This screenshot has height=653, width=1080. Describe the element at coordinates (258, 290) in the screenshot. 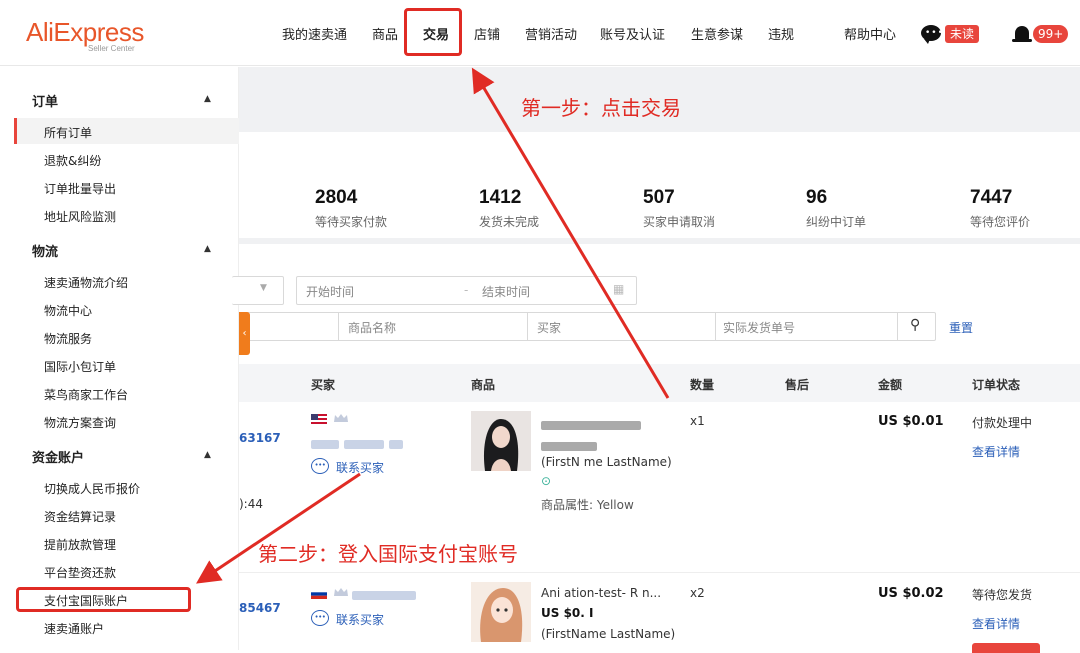

I see `status-select` at that location.